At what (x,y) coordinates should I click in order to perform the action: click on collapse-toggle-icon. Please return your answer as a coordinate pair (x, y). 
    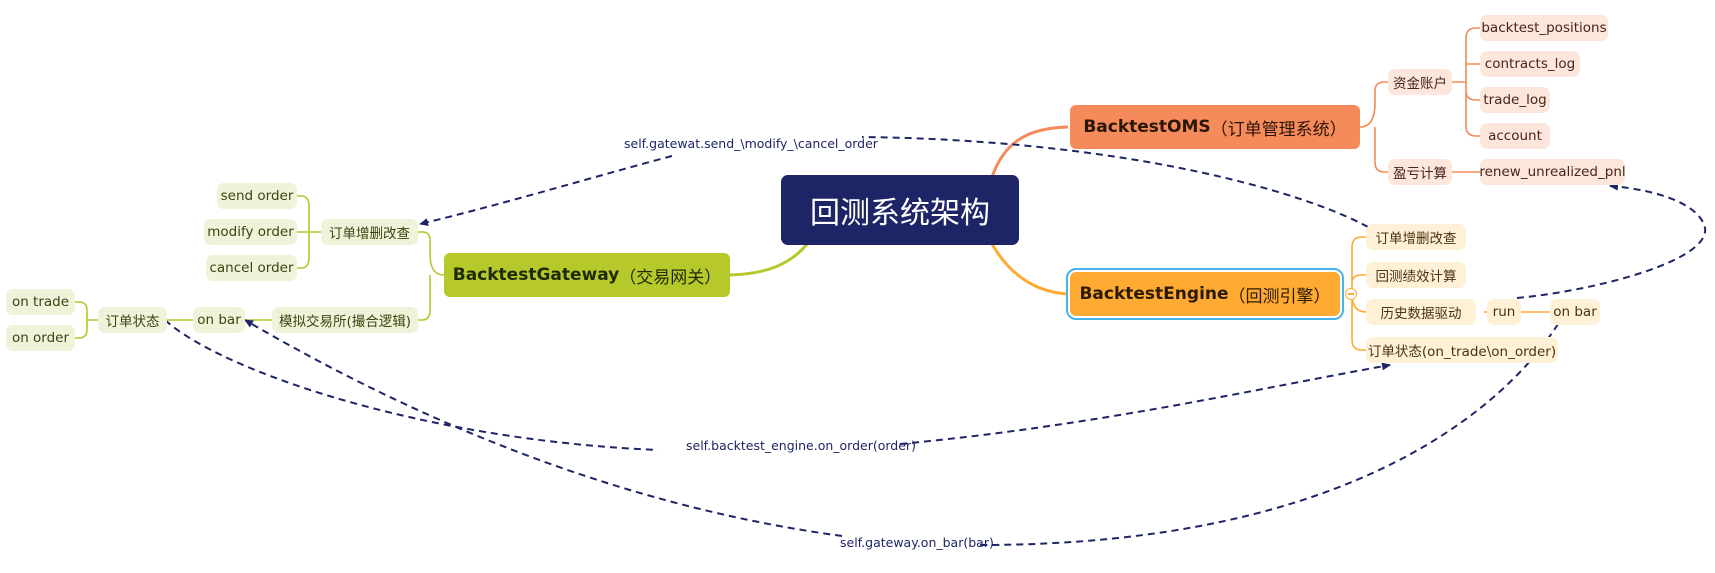
    Looking at the image, I should click on (1351, 294).